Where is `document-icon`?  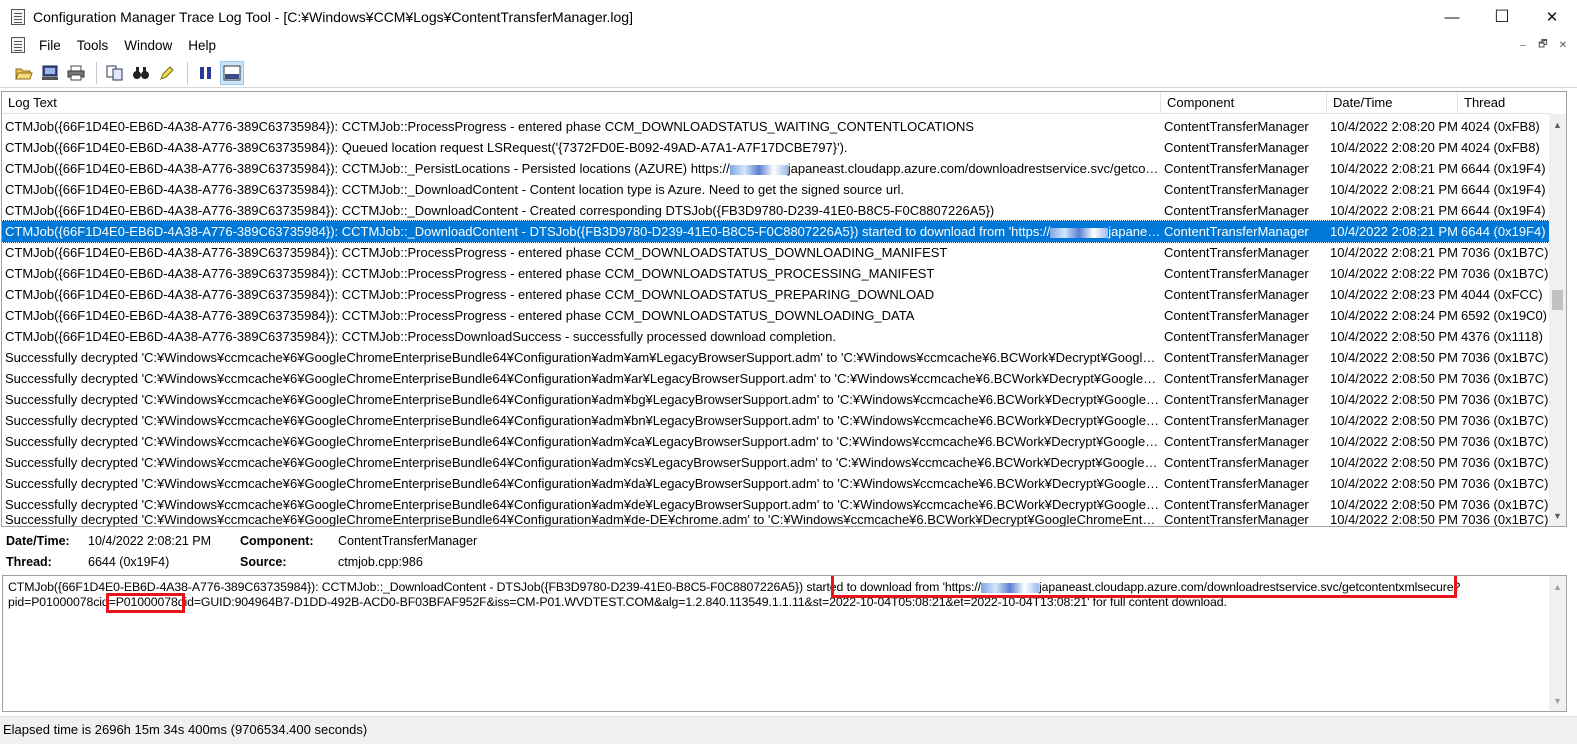 document-icon is located at coordinates (18, 45).